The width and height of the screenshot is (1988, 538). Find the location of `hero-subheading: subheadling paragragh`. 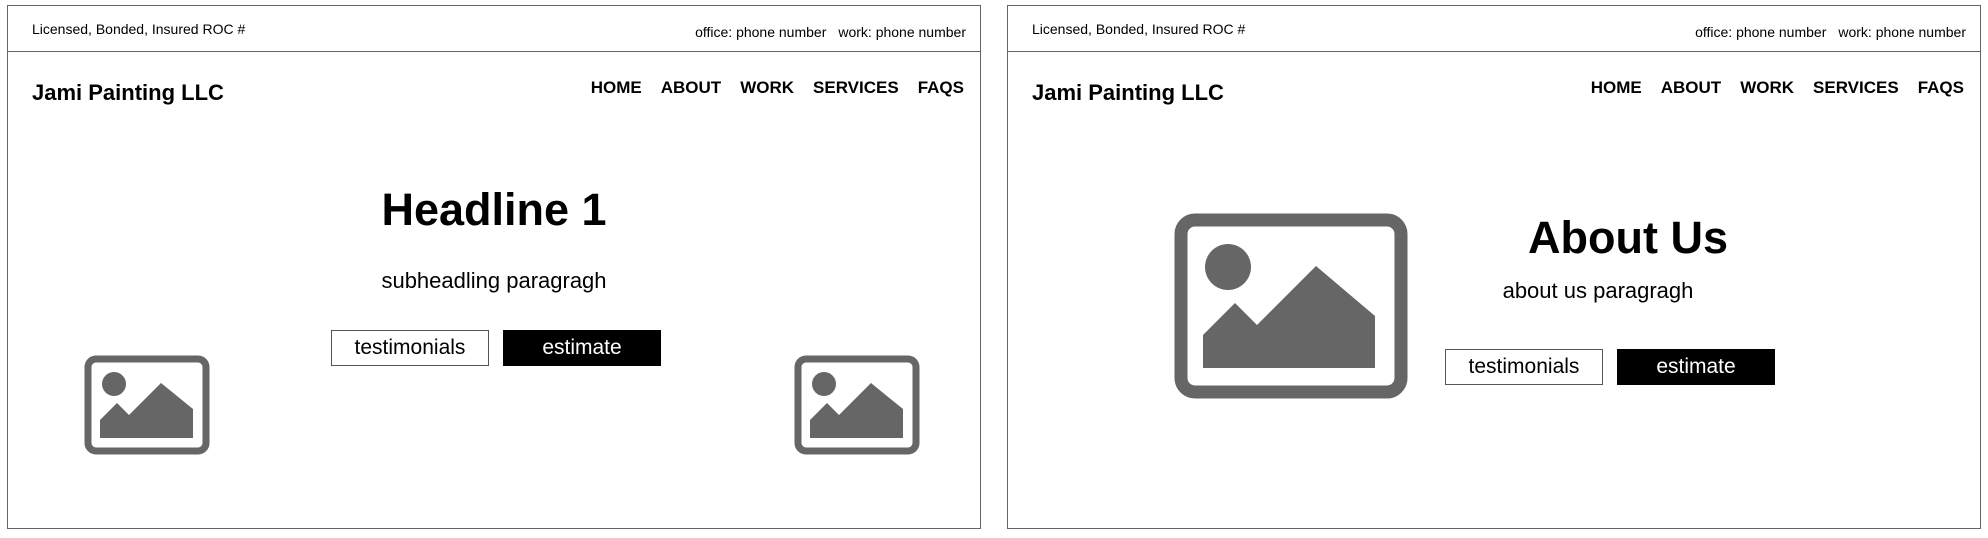

hero-subheading: subheadling paragragh is located at coordinates (494, 280).